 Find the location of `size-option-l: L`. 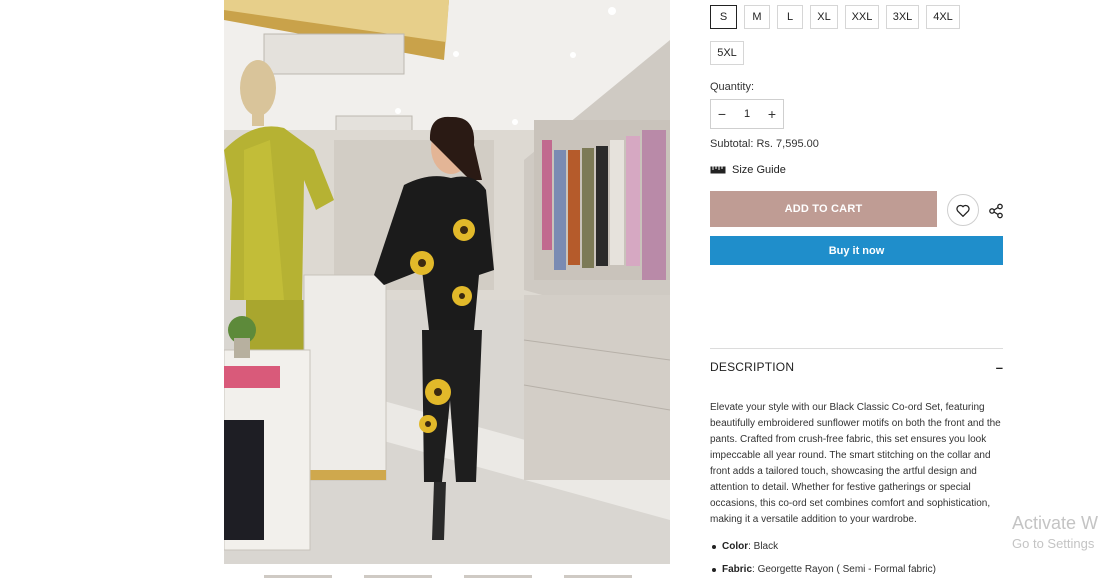

size-option-l: L is located at coordinates (790, 17).